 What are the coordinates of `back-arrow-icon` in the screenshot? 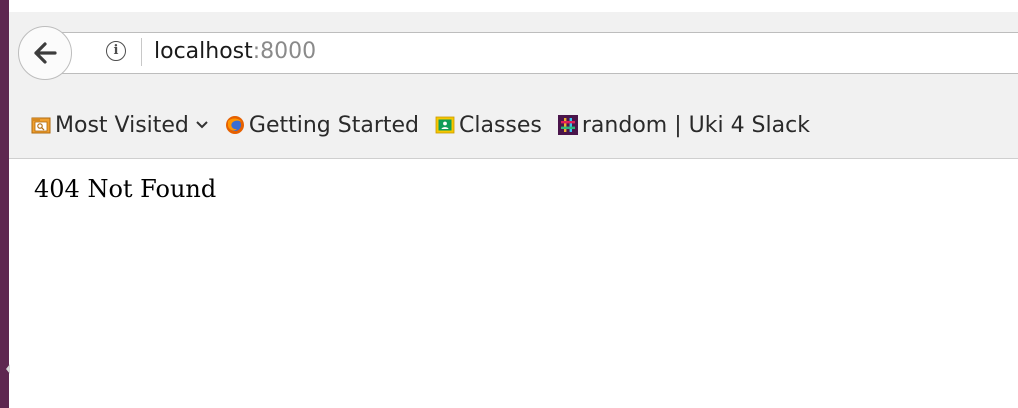 It's located at (45, 53).